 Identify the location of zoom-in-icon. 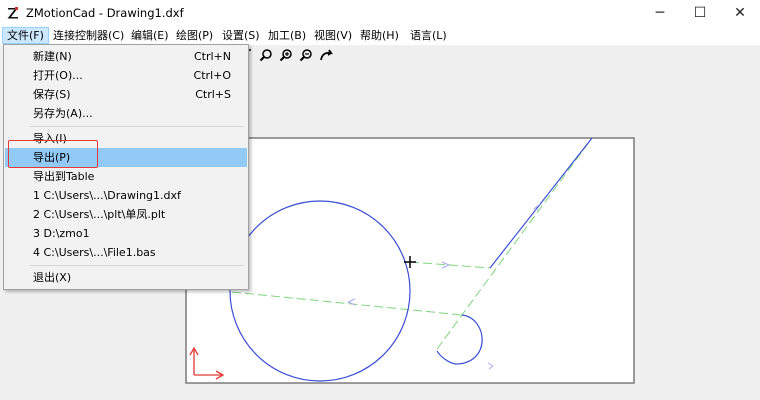
(266, 55).